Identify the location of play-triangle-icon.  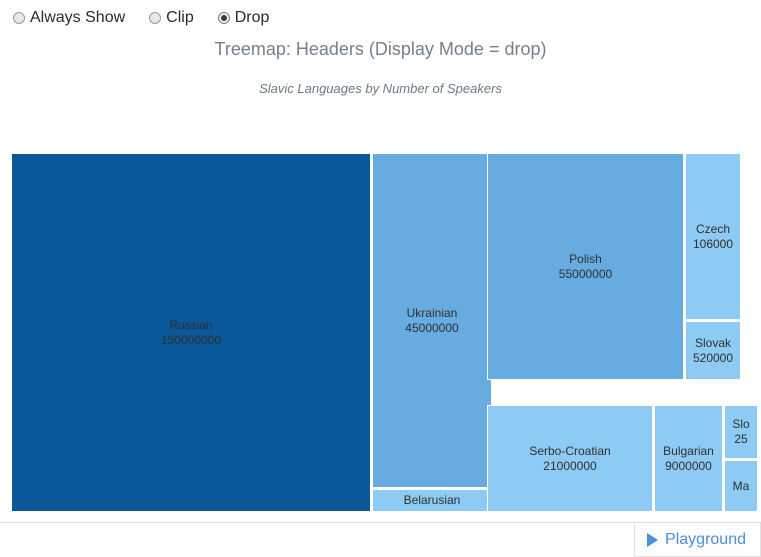
(653, 539).